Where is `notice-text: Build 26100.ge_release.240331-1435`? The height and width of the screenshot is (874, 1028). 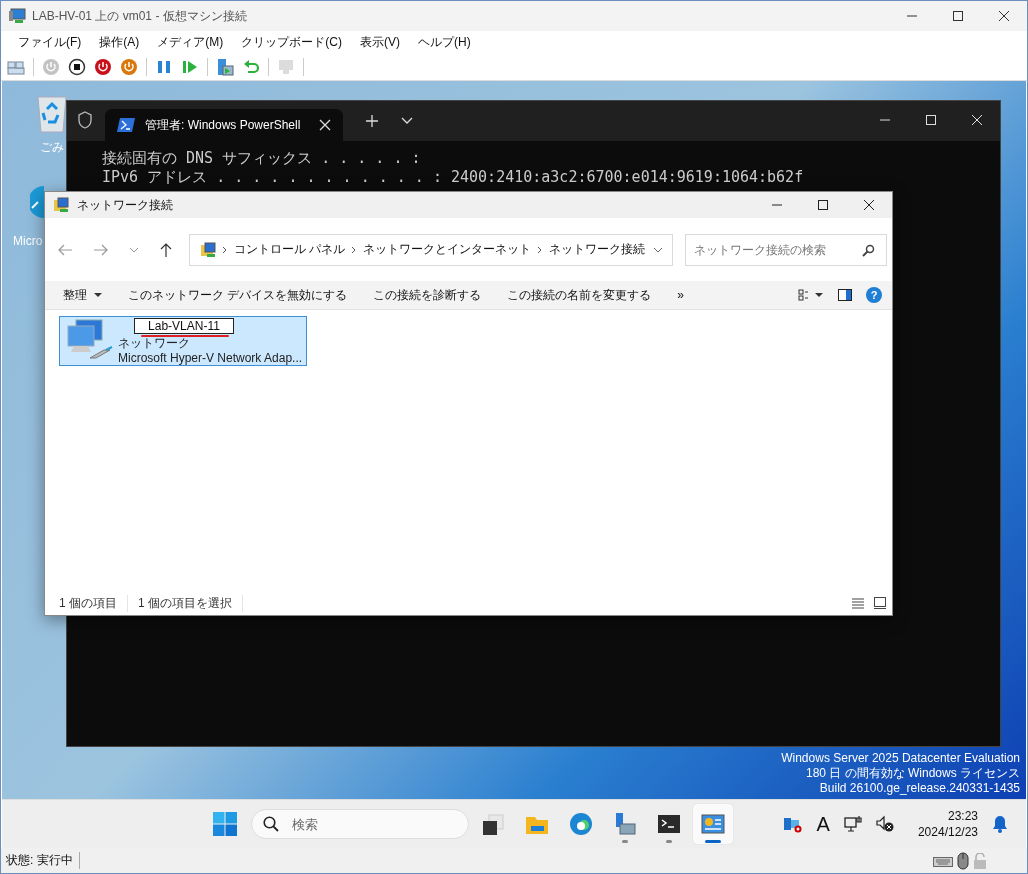 notice-text: Build 26100.ge_release.240331-1435 is located at coordinates (919, 788).